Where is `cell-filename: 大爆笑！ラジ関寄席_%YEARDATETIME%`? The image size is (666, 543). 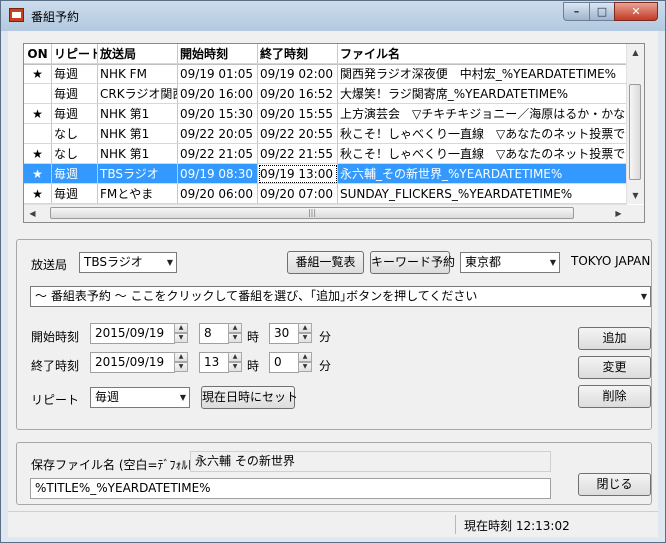 cell-filename: 大爆笑！ラジ関寄席_%YEARDATETIME% is located at coordinates (491, 94).